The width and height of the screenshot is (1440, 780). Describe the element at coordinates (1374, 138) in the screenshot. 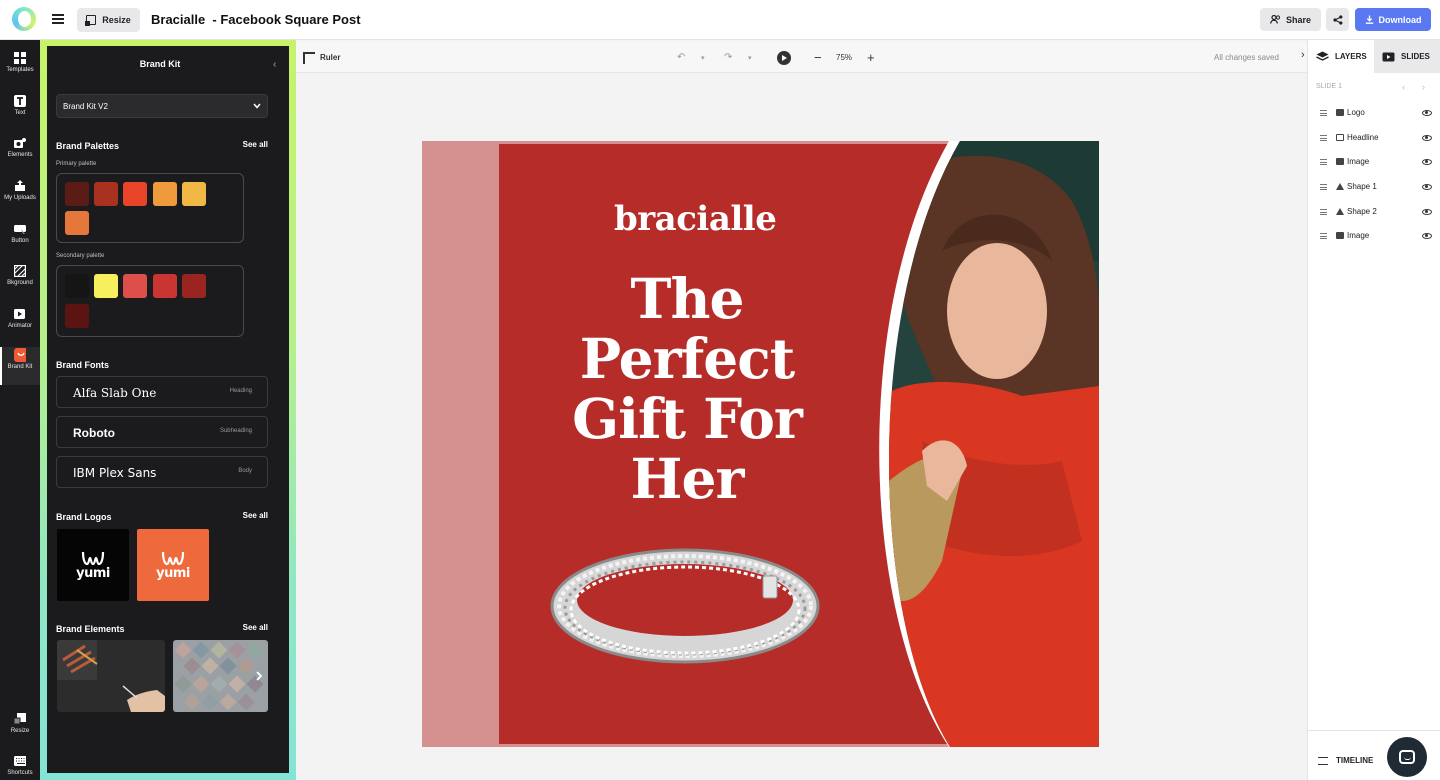

I see `layer-row-headline: Headline` at that location.